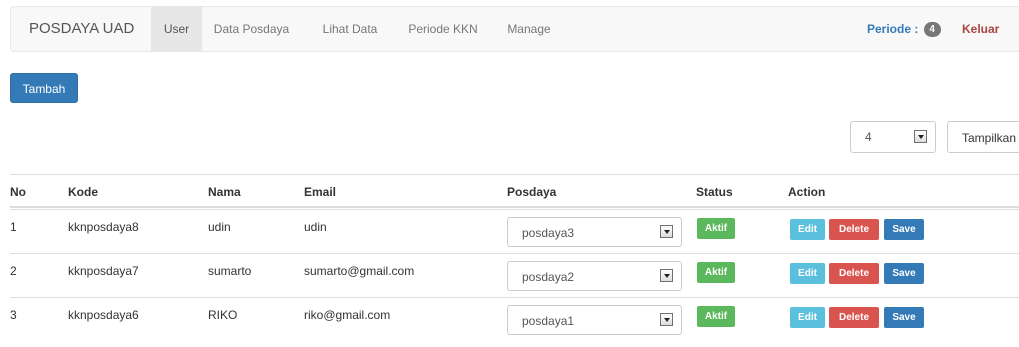 This screenshot has width=1019, height=347. Describe the element at coordinates (320, 192) in the screenshot. I see `header-email: Email` at that location.